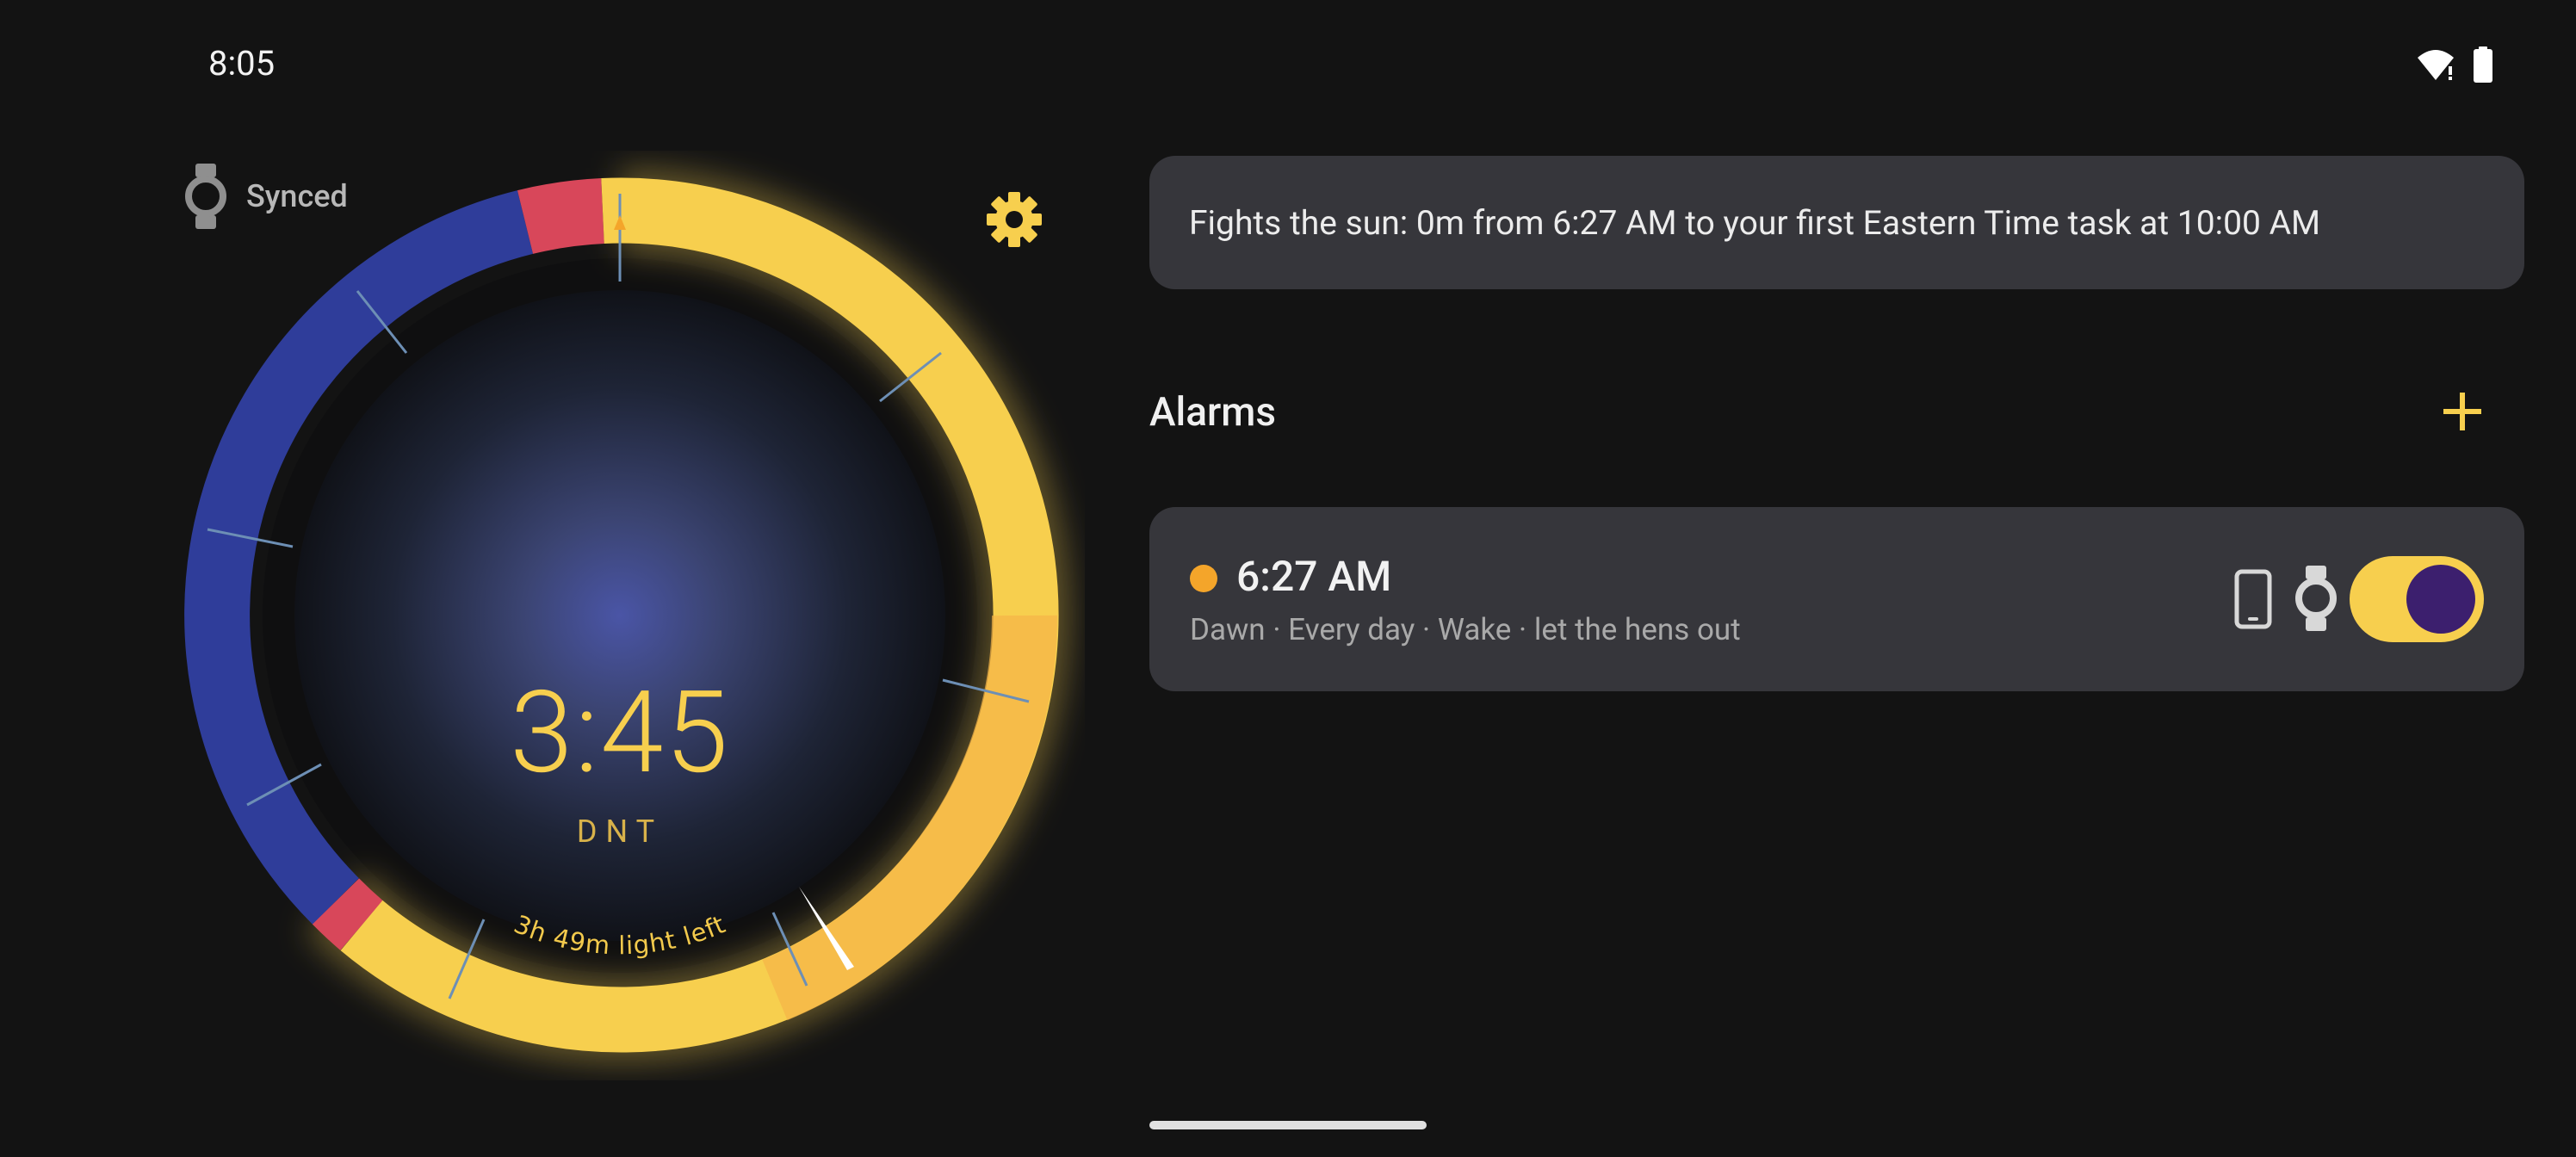 This screenshot has height=1157, width=2576. Describe the element at coordinates (1213, 412) in the screenshot. I see `alarms-heading: Alarms` at that location.